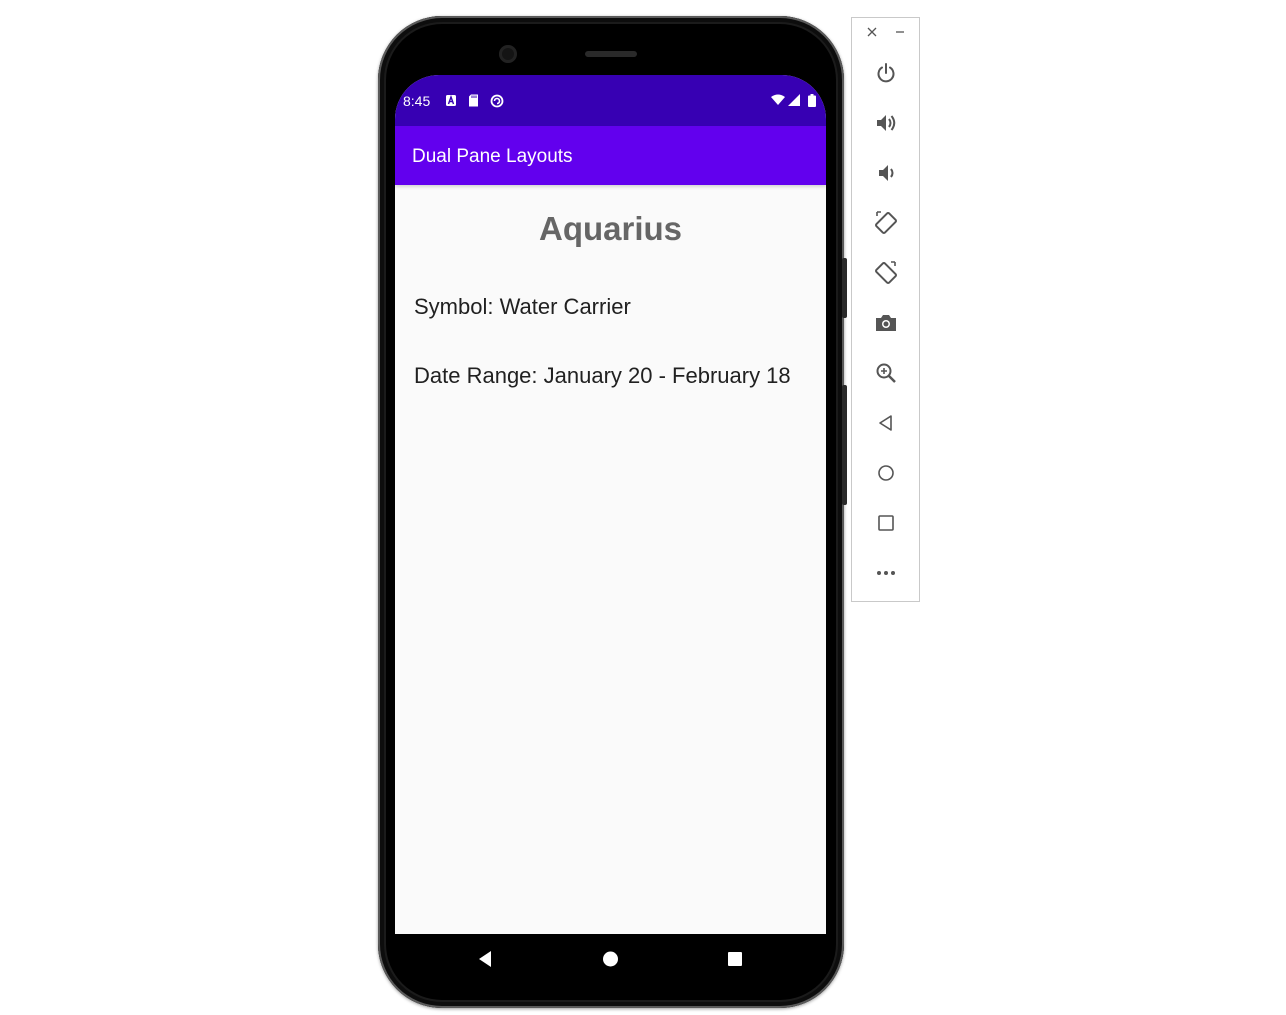 The height and width of the screenshot is (1015, 1286). Describe the element at coordinates (417, 101) in the screenshot. I see `status-time: 8:45` at that location.